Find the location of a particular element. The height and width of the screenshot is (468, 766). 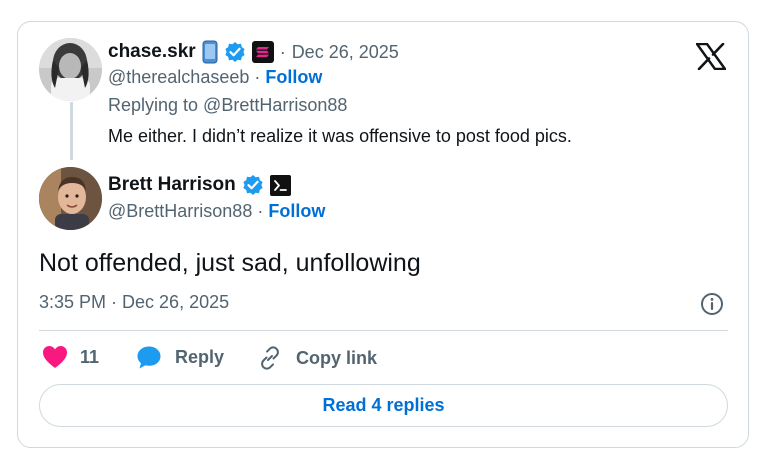

like-button: 11 is located at coordinates (70, 357).